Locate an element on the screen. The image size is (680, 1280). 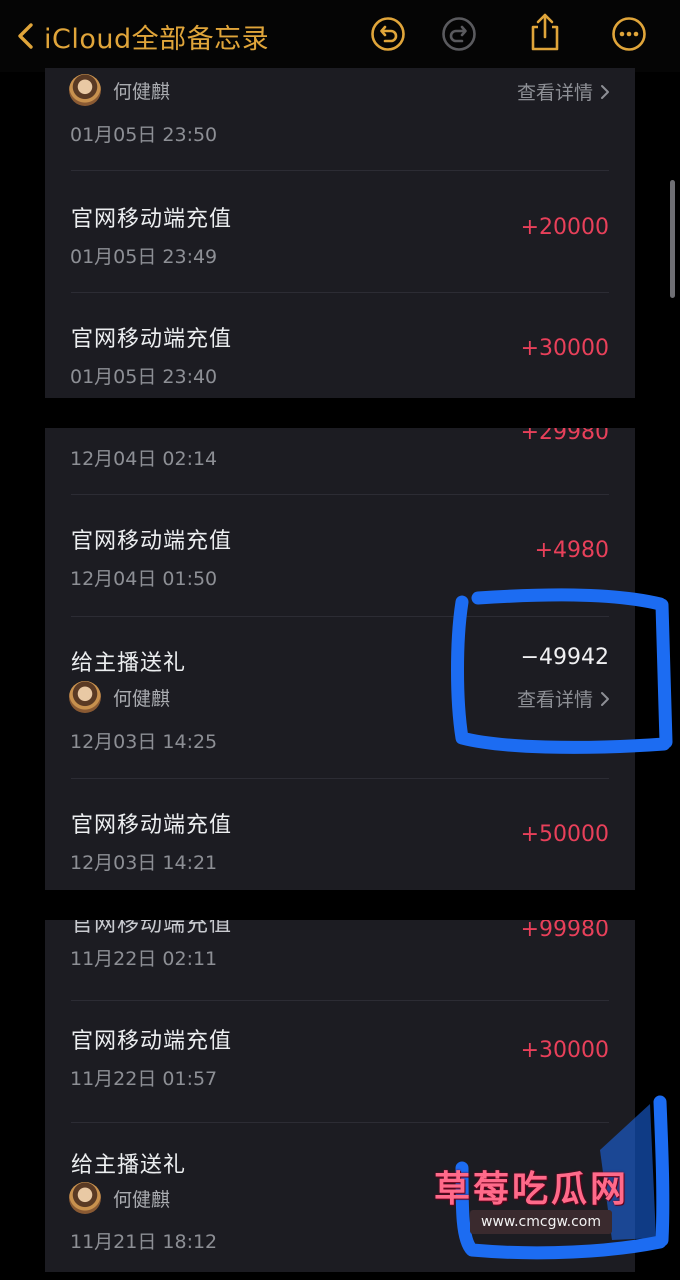
share-icon is located at coordinates (545, 32).